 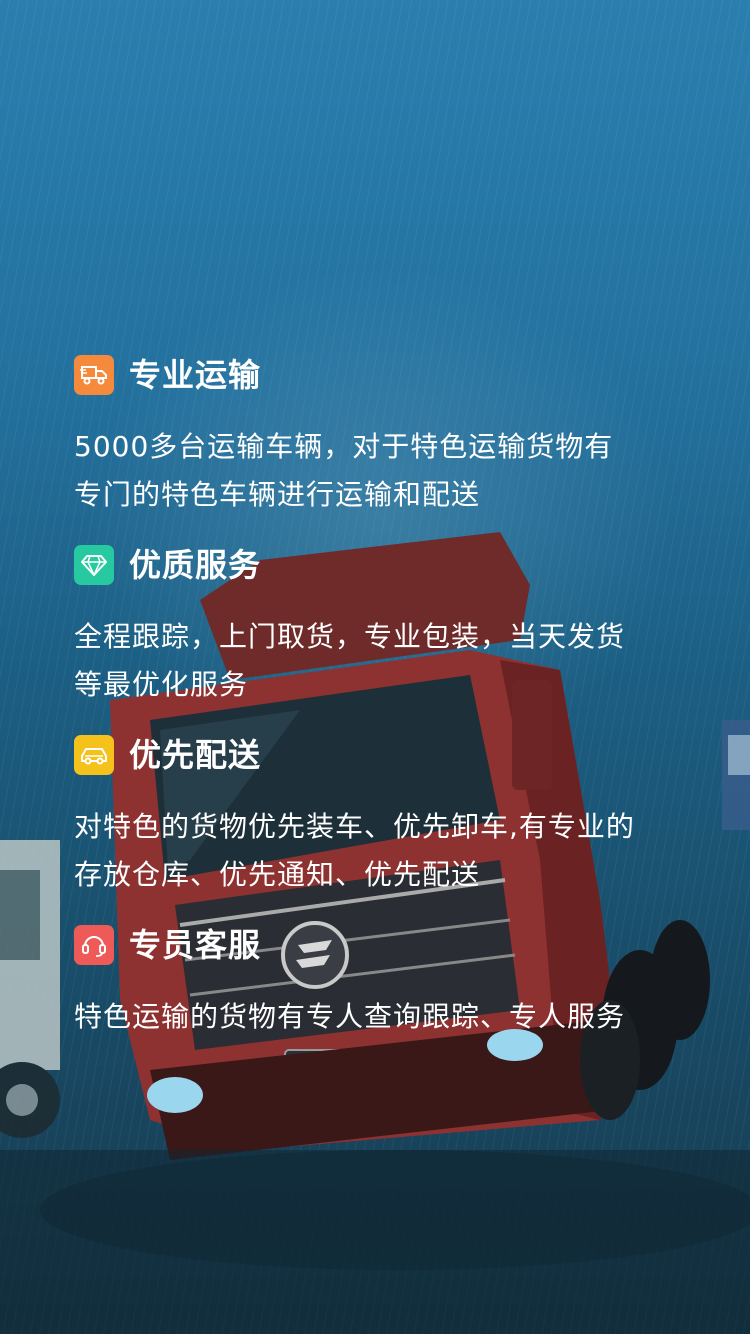 What do you see at coordinates (394, 471) in the screenshot?
I see `feature-description: 5000多台运输车辆，对于特色运输货物有 专门的特色车辆进行运输和配送` at bounding box center [394, 471].